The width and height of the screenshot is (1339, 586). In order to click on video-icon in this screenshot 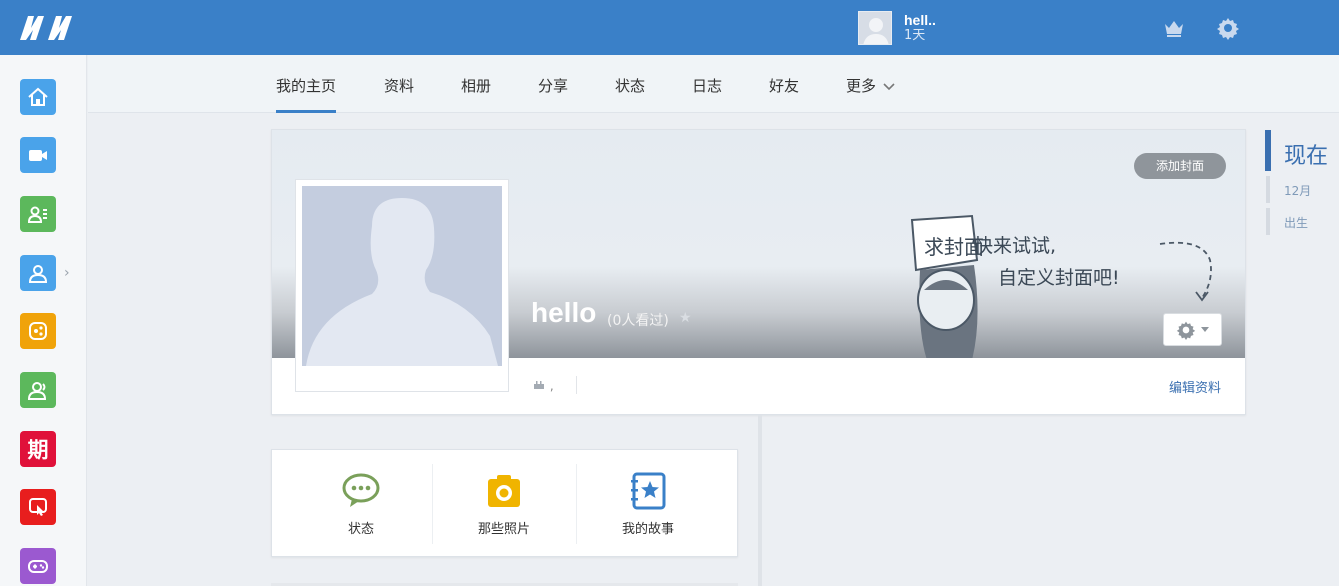, I will do `click(38, 155)`.